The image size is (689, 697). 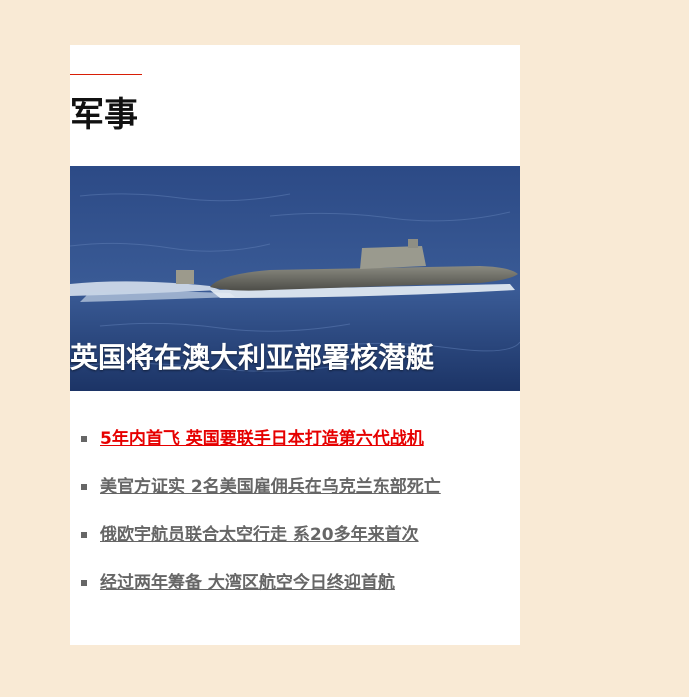 I want to click on title-accent-line, so click(x=106, y=74).